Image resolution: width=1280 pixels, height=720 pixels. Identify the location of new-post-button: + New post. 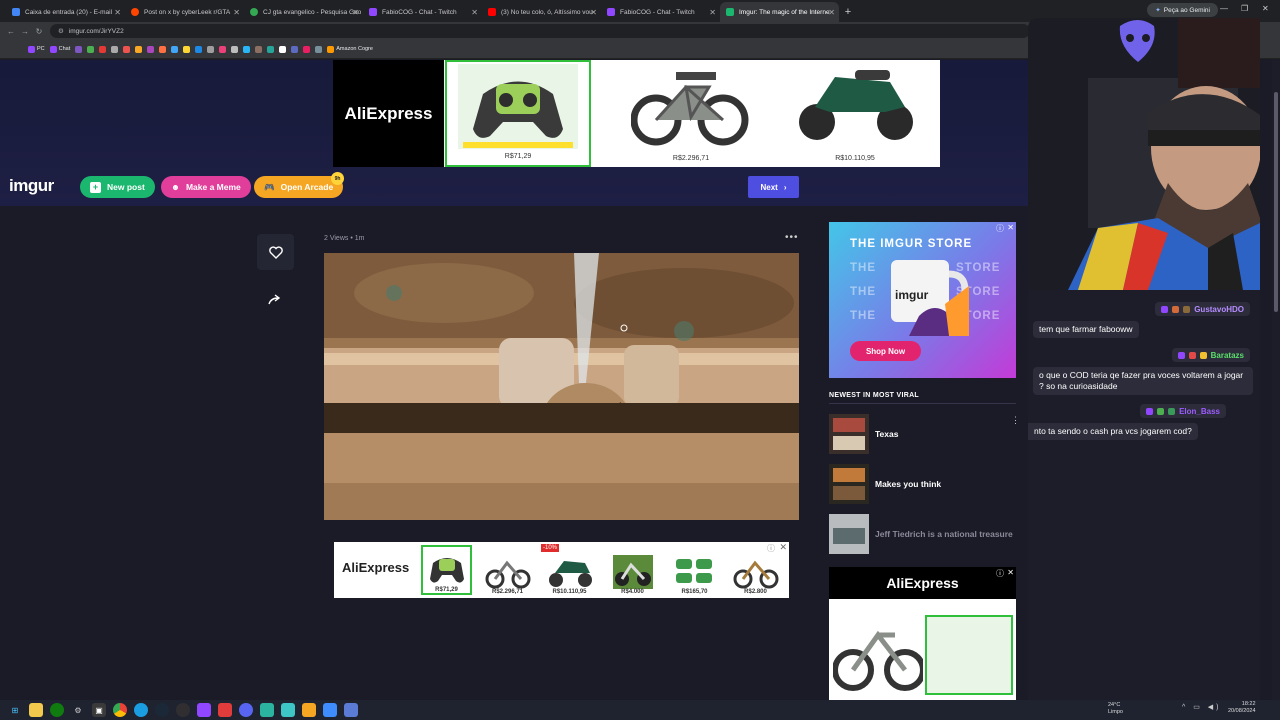
(117, 187).